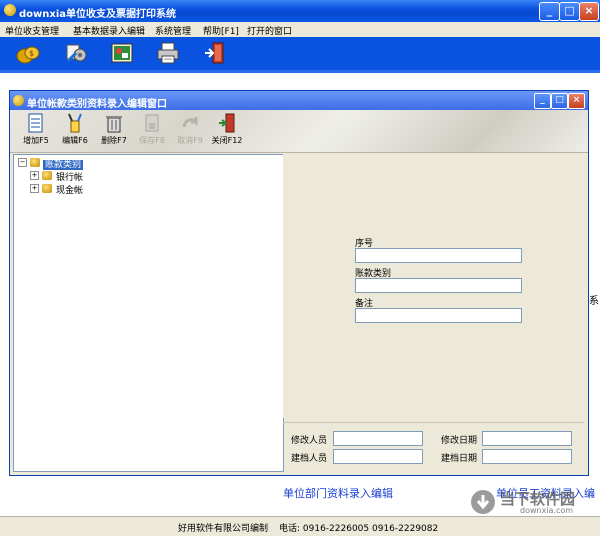 This screenshot has height=536, width=600. I want to click on inner-toolbar: 增加F5 编辑F6 删除F7 保存F8 取消F9 关闭F12, so click(299, 131).